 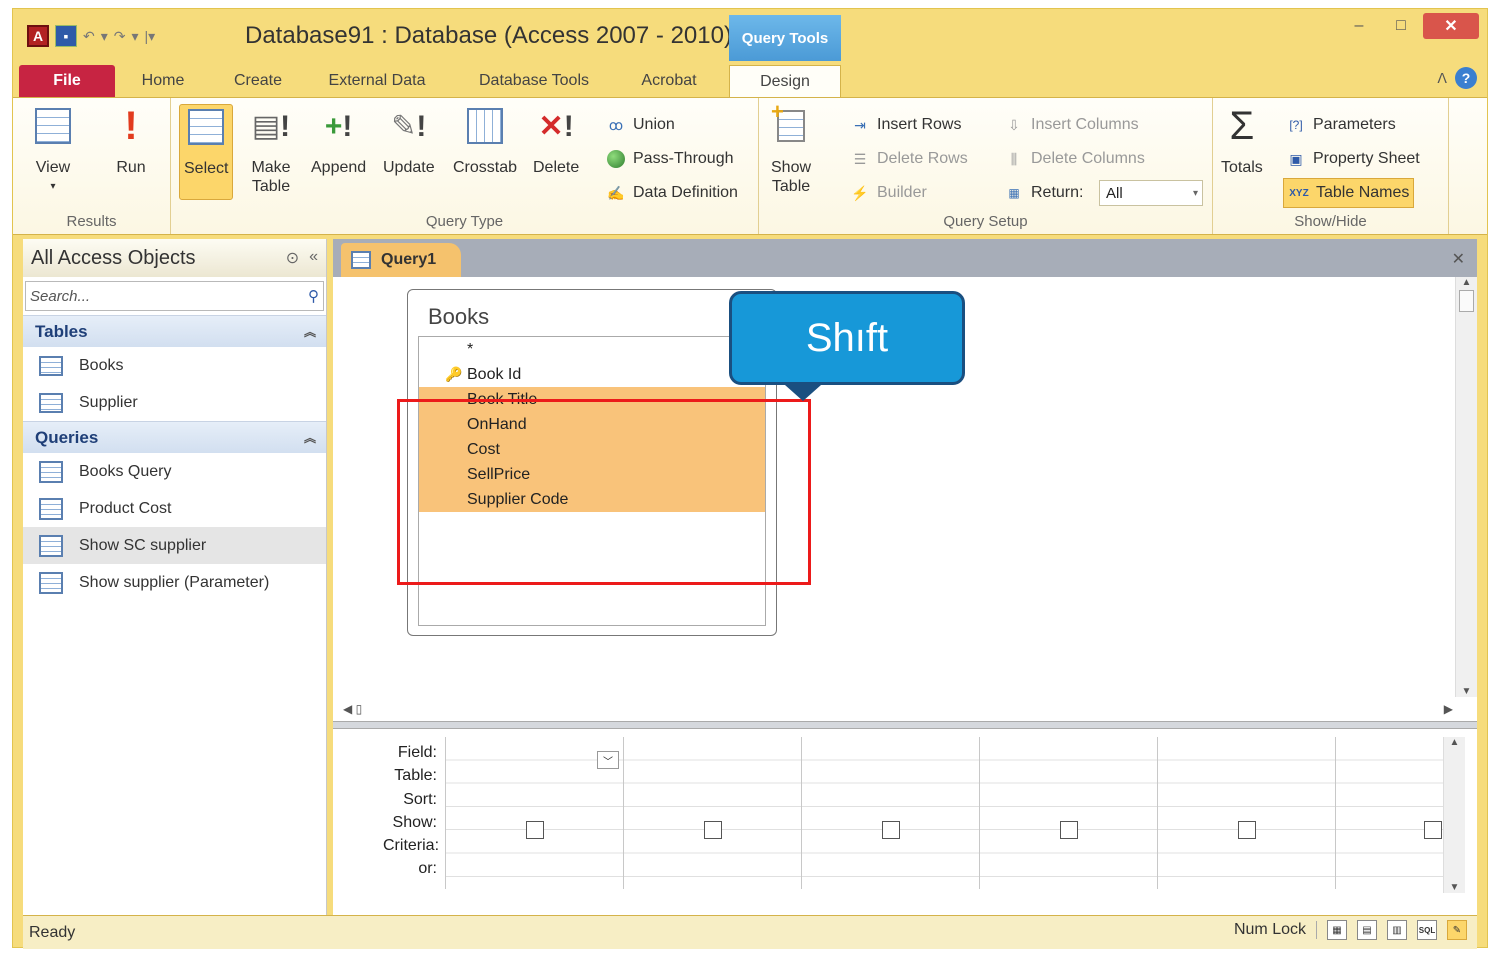 What do you see at coordinates (174, 402) in the screenshot?
I see `nav-item-supplier-table: Supplier` at bounding box center [174, 402].